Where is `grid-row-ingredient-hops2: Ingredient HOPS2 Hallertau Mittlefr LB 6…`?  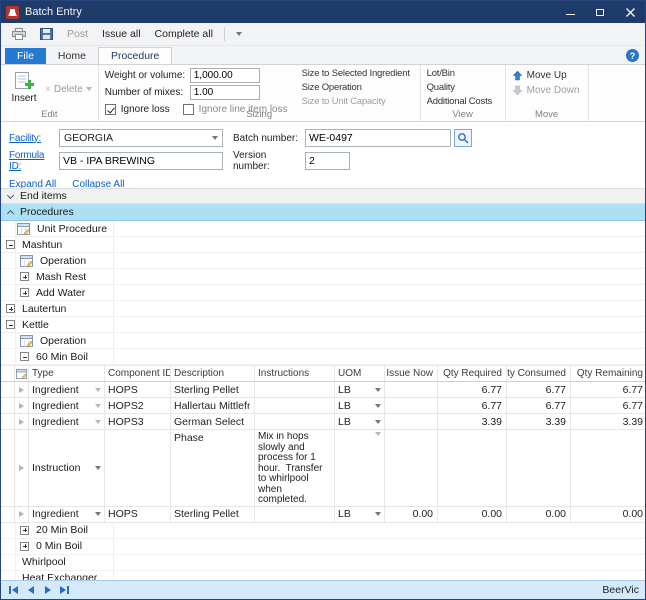
grid-row-ingredient-hops2: Ingredient HOPS2 Hallertau Mittlefr LB 6… is located at coordinates (323, 406).